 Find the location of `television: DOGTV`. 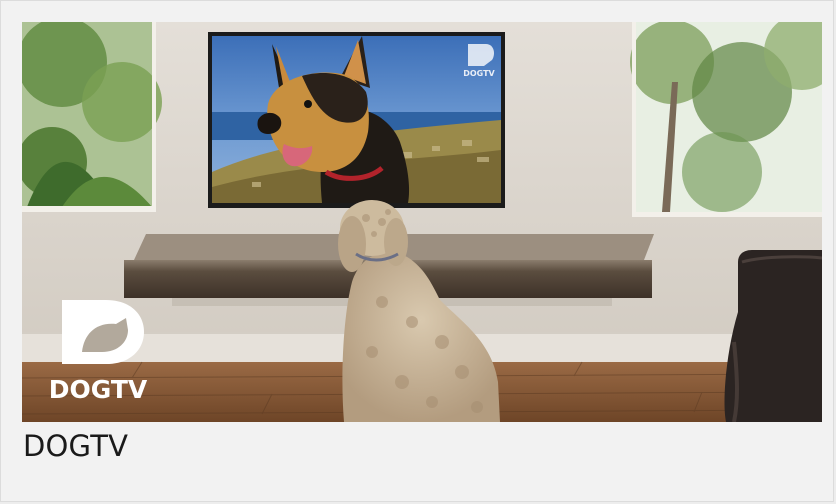

television: DOGTV is located at coordinates (356, 120).